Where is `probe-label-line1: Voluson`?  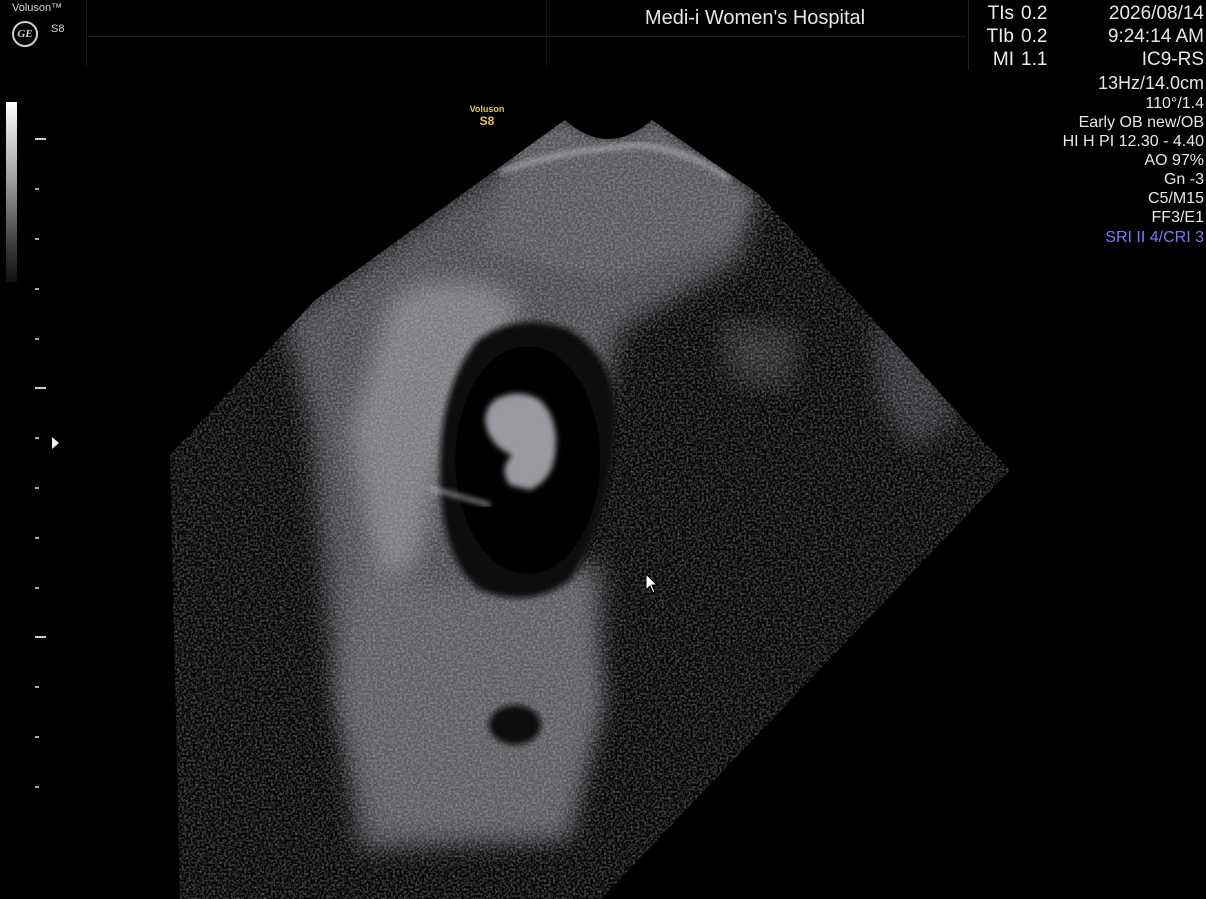 probe-label-line1: Voluson is located at coordinates (487, 109).